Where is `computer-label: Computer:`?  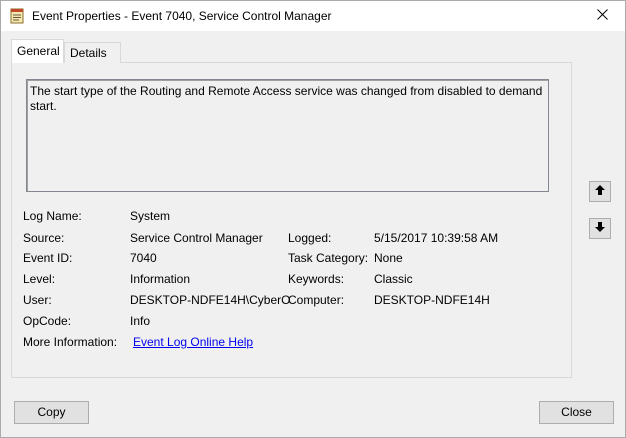
computer-label: Computer: is located at coordinates (316, 300).